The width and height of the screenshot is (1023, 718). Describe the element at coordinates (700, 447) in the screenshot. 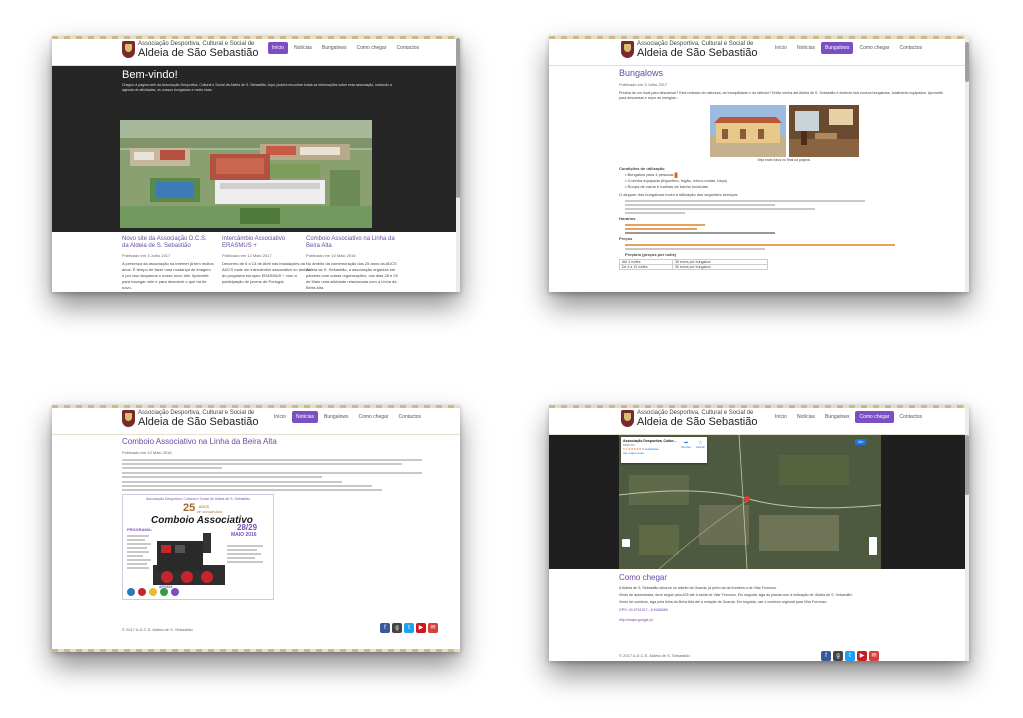

I see `save-label: Guardar` at that location.